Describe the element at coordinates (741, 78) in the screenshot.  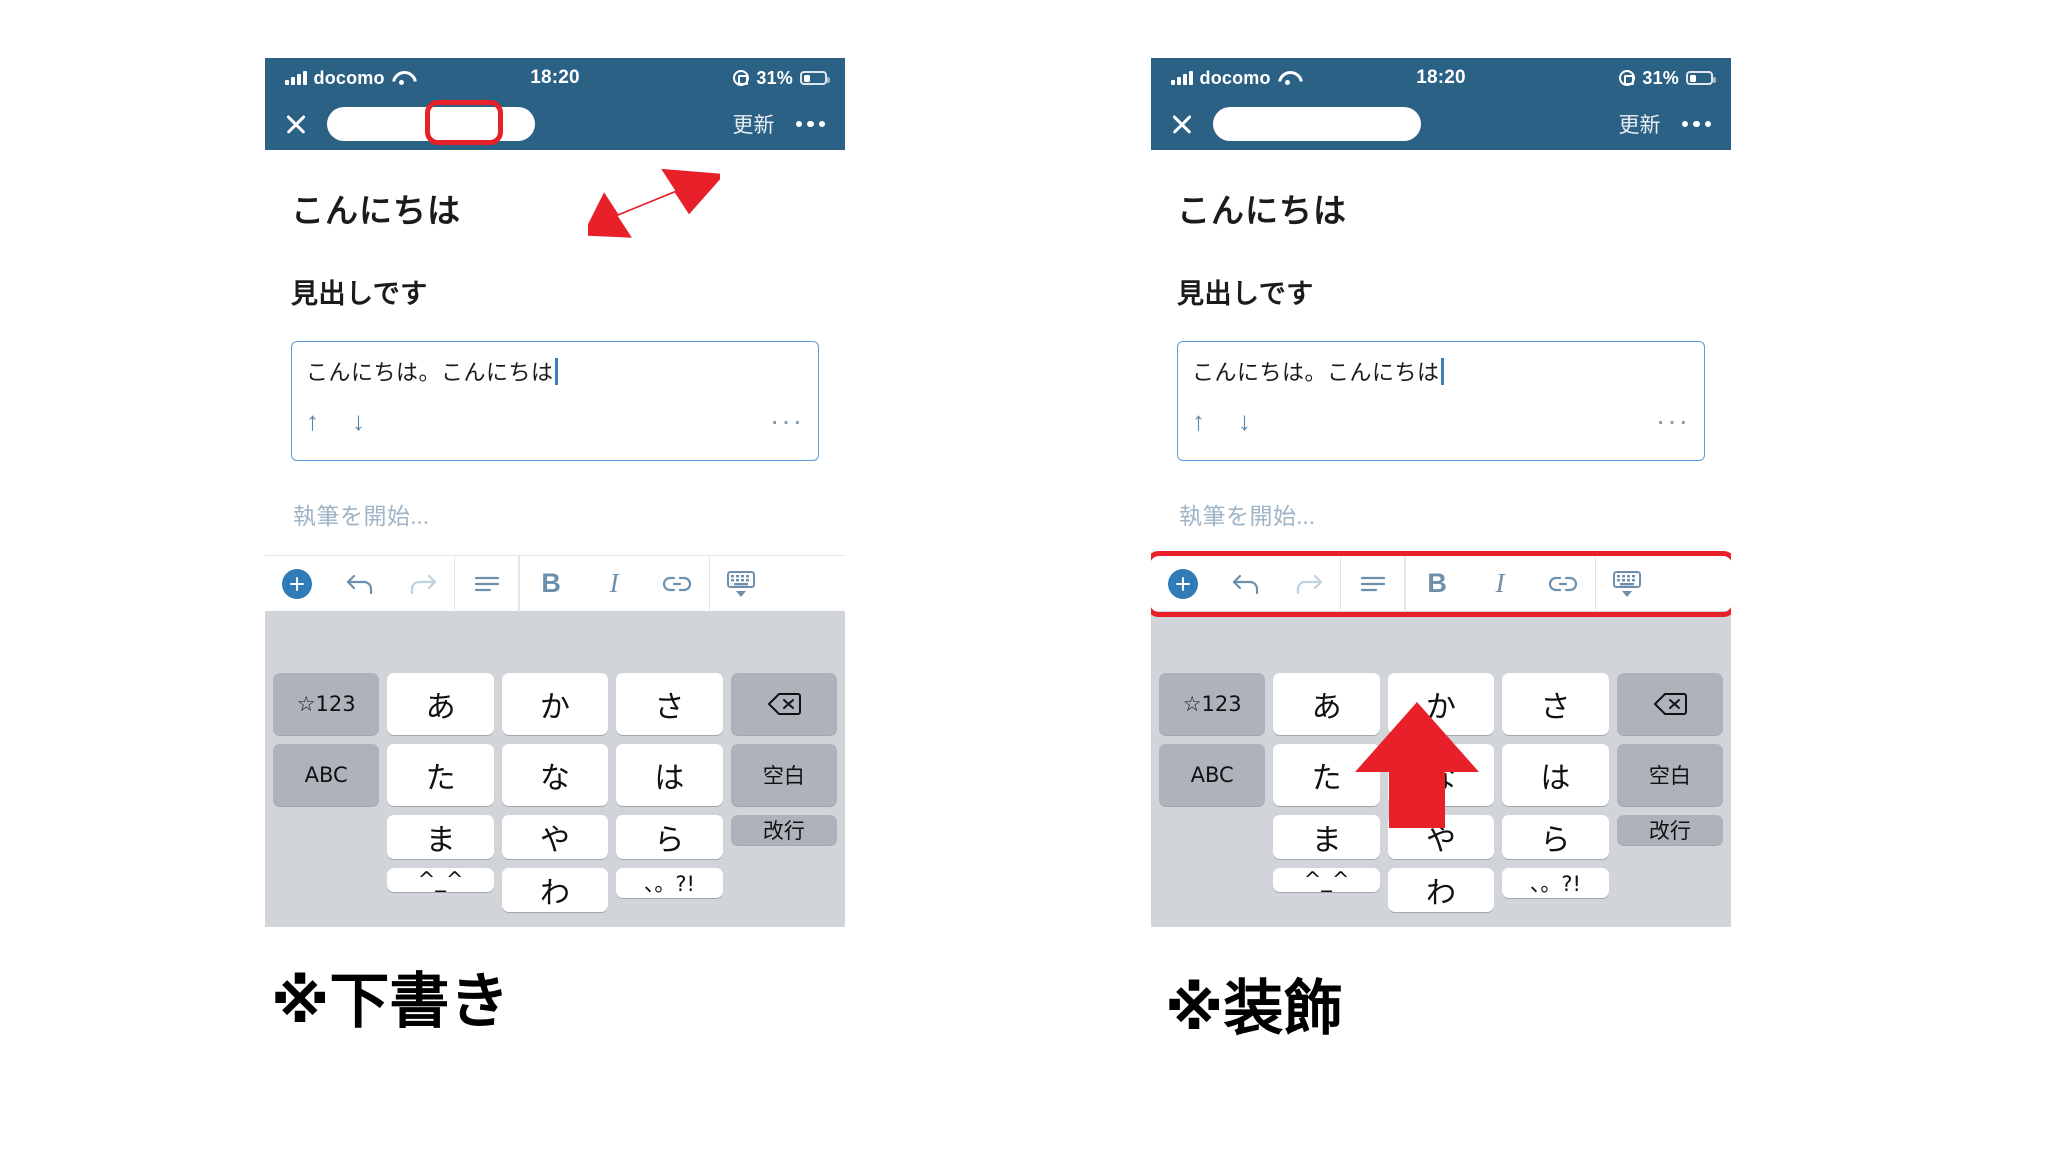
I see `rotation-lock-icon` at that location.